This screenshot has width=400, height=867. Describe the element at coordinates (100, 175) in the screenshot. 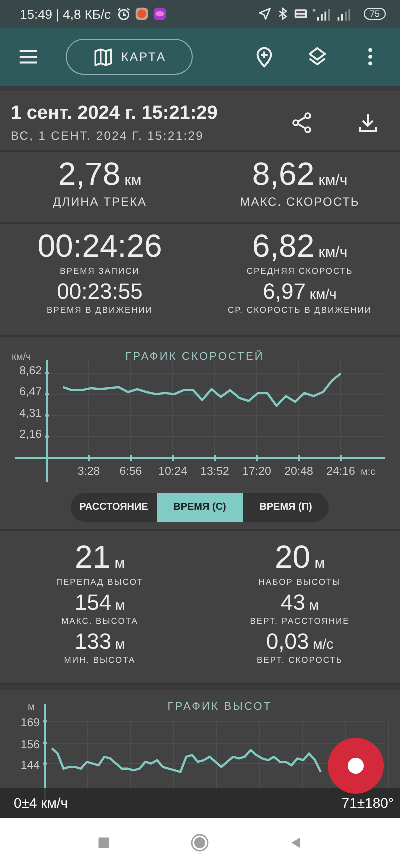

I see `stat-value: 2,78 км` at that location.